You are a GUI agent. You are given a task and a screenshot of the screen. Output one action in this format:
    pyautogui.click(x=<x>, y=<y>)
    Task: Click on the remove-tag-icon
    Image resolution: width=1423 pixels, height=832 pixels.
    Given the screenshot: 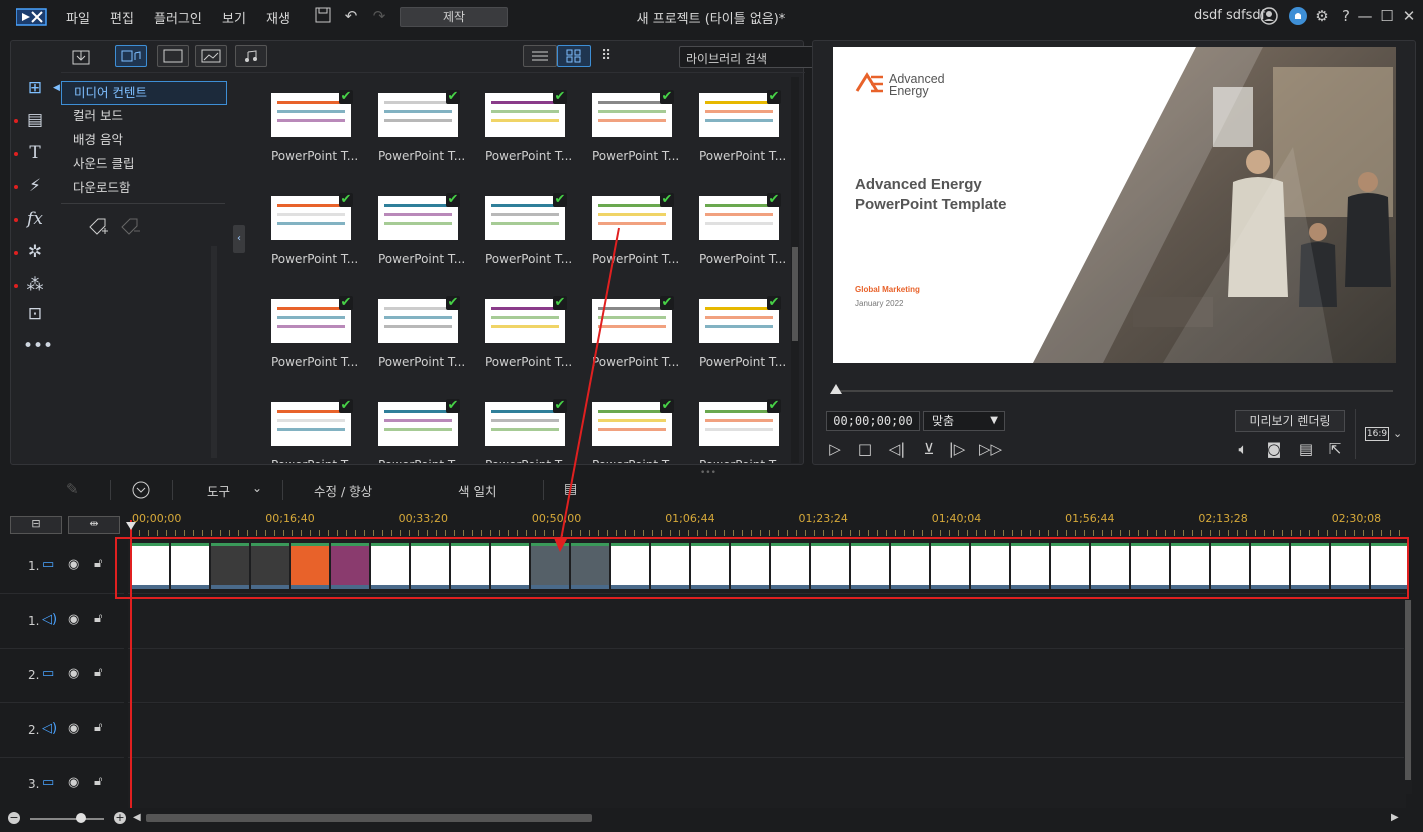 What is the action you would take?
    pyautogui.click(x=130, y=228)
    